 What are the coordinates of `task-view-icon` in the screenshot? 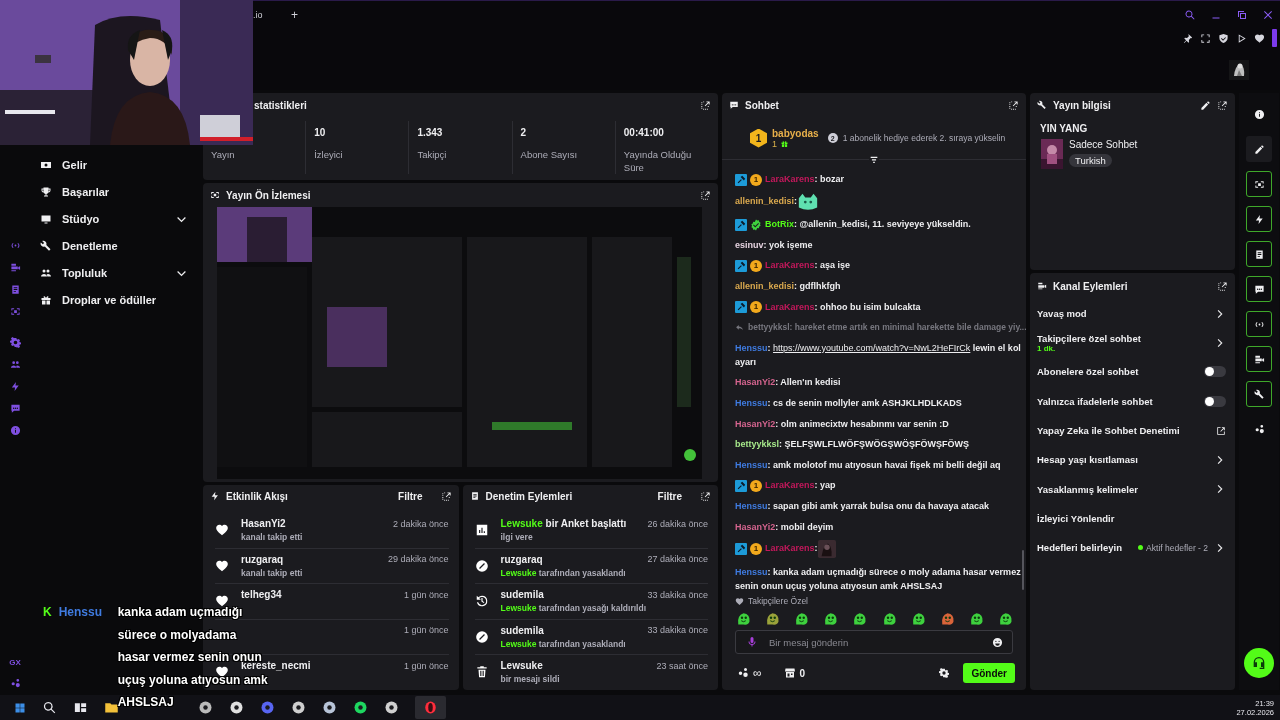 It's located at (80, 707).